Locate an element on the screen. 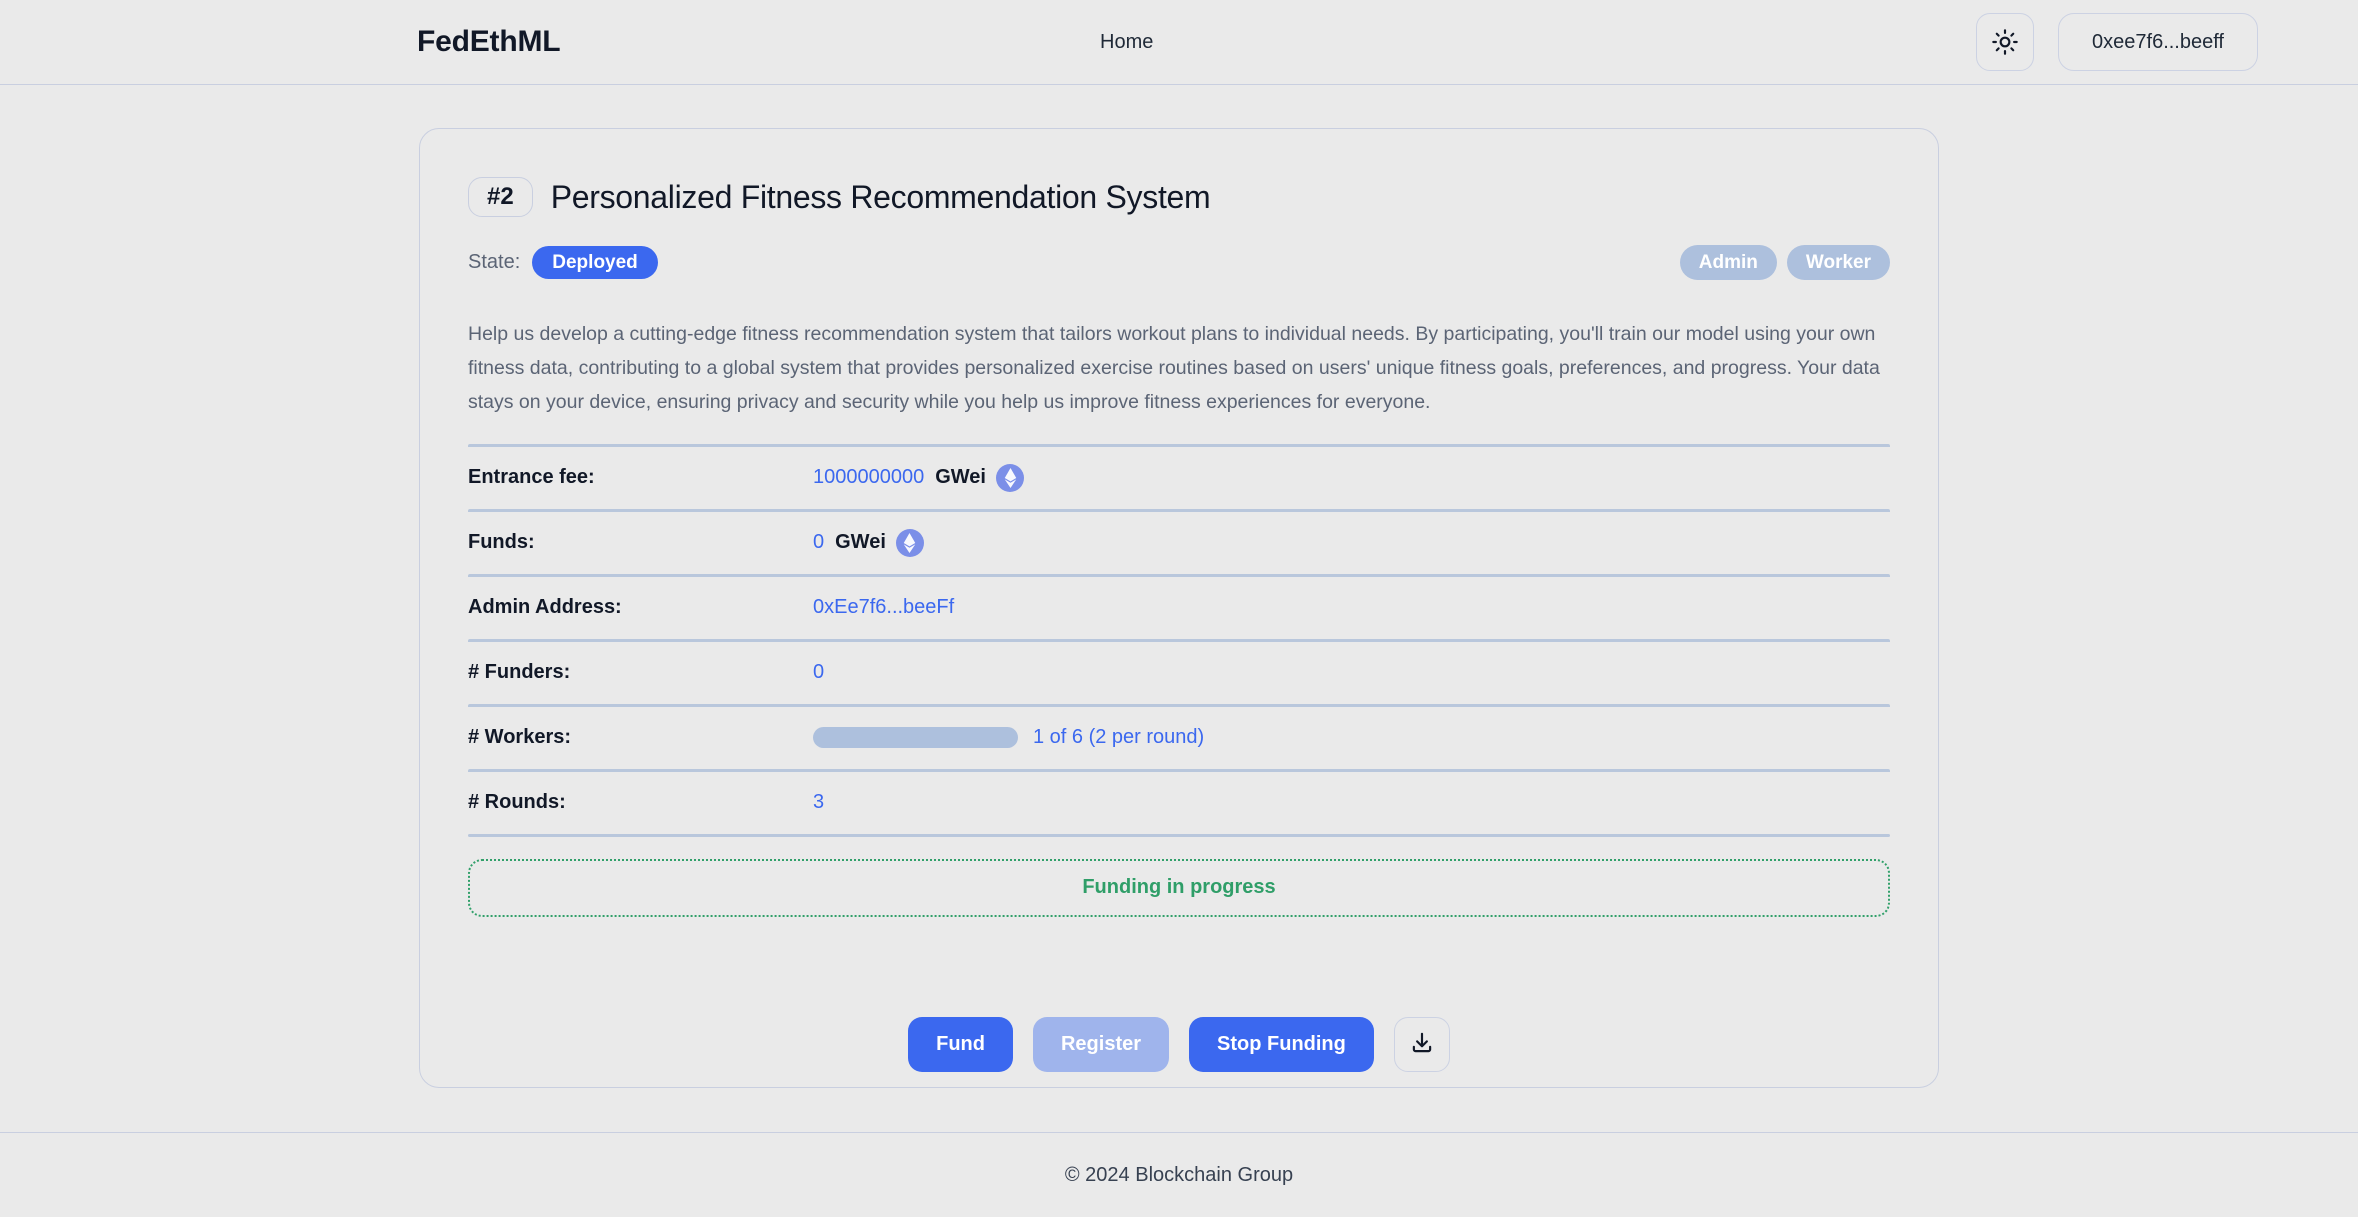 This screenshot has width=2358, height=1217. nav-links: Home is located at coordinates (1126, 42).